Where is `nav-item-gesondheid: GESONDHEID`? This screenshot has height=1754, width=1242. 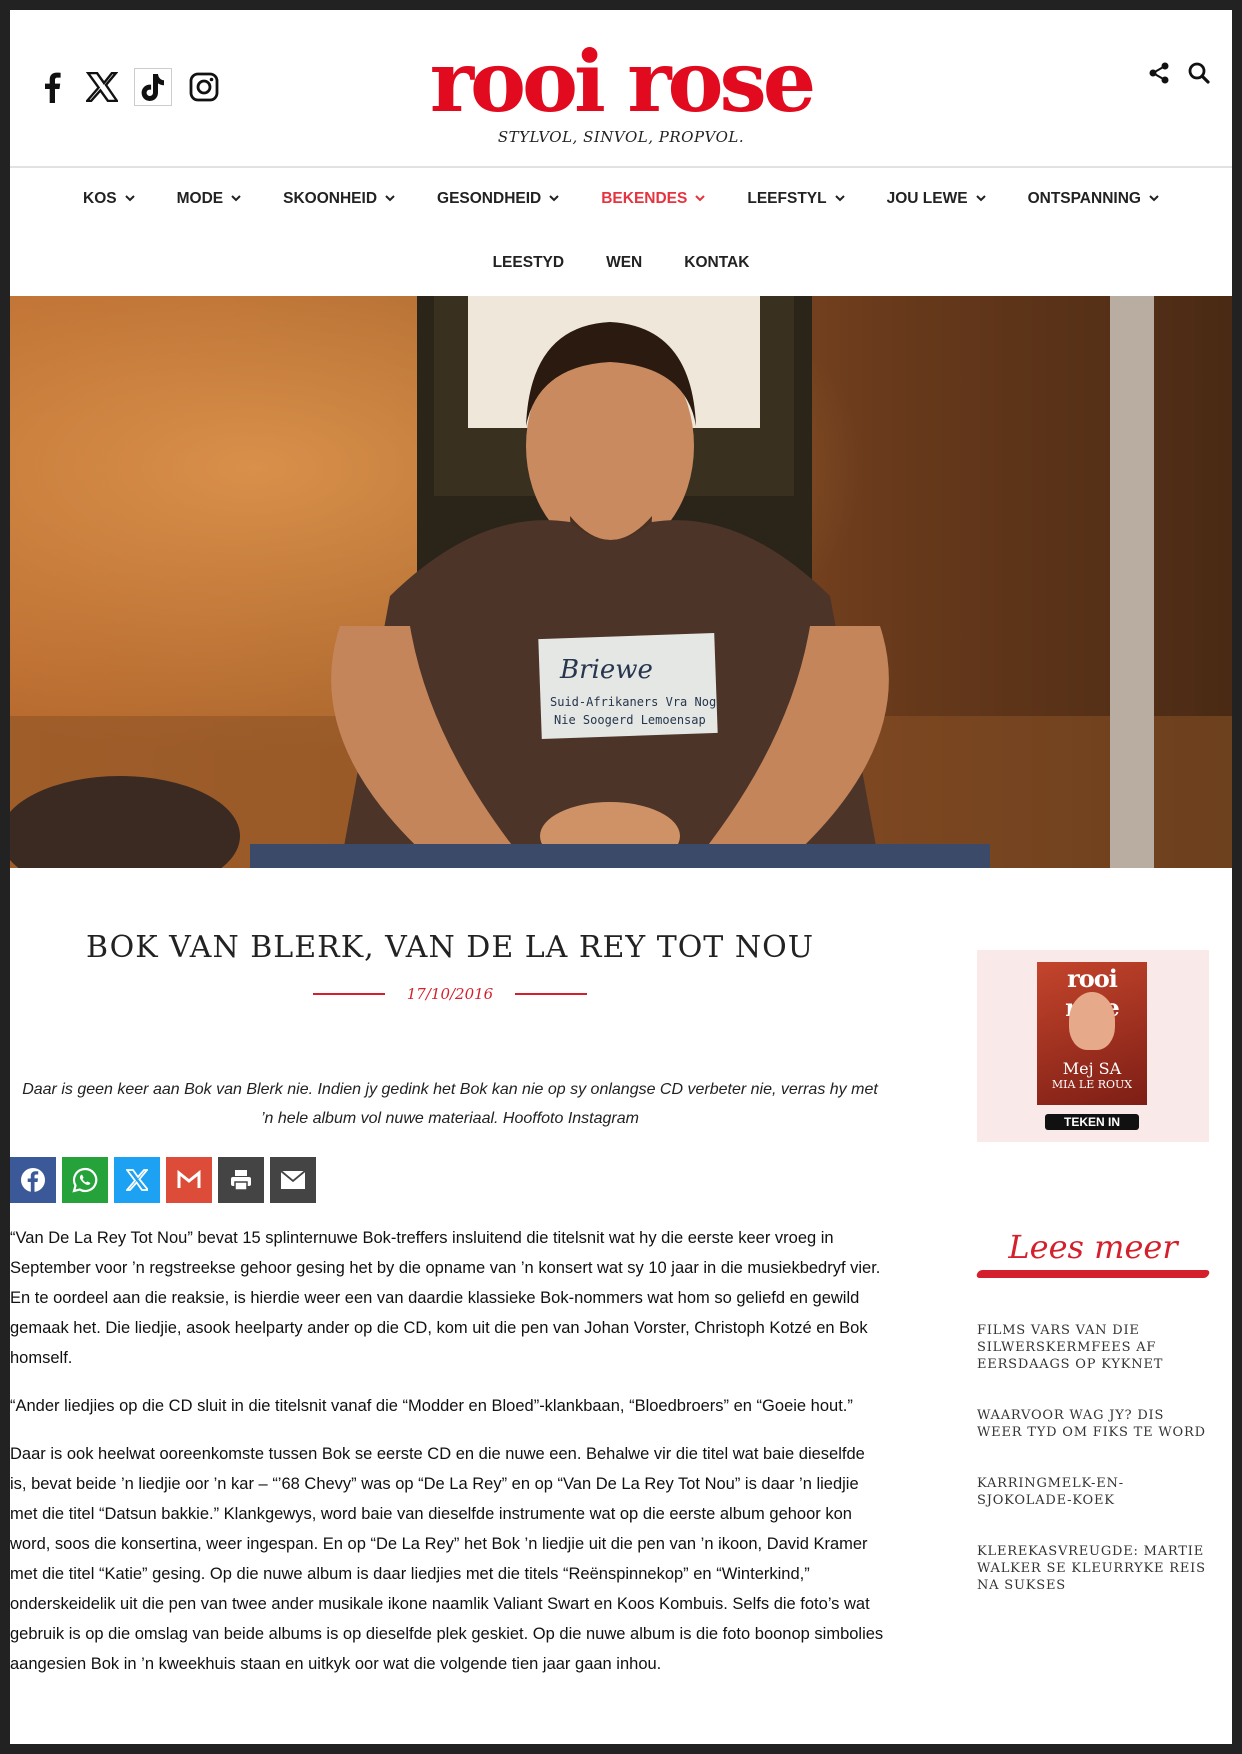 nav-item-gesondheid: GESONDHEID is located at coordinates (498, 199).